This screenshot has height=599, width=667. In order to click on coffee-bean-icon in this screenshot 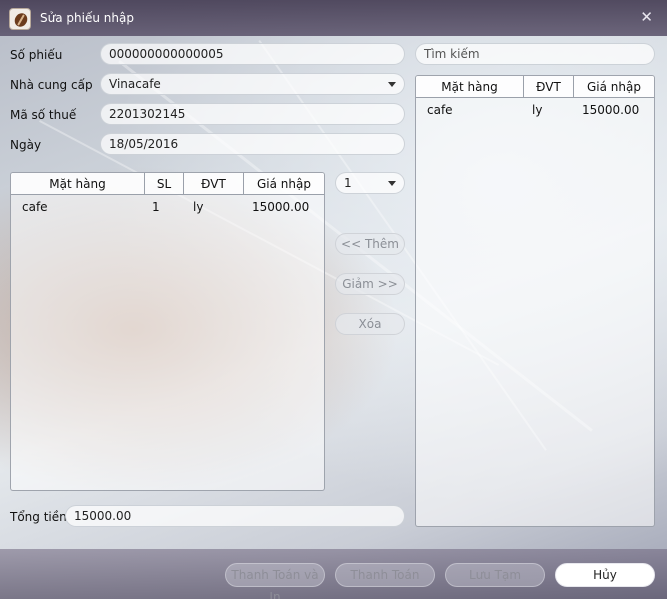, I will do `click(20, 19)`.